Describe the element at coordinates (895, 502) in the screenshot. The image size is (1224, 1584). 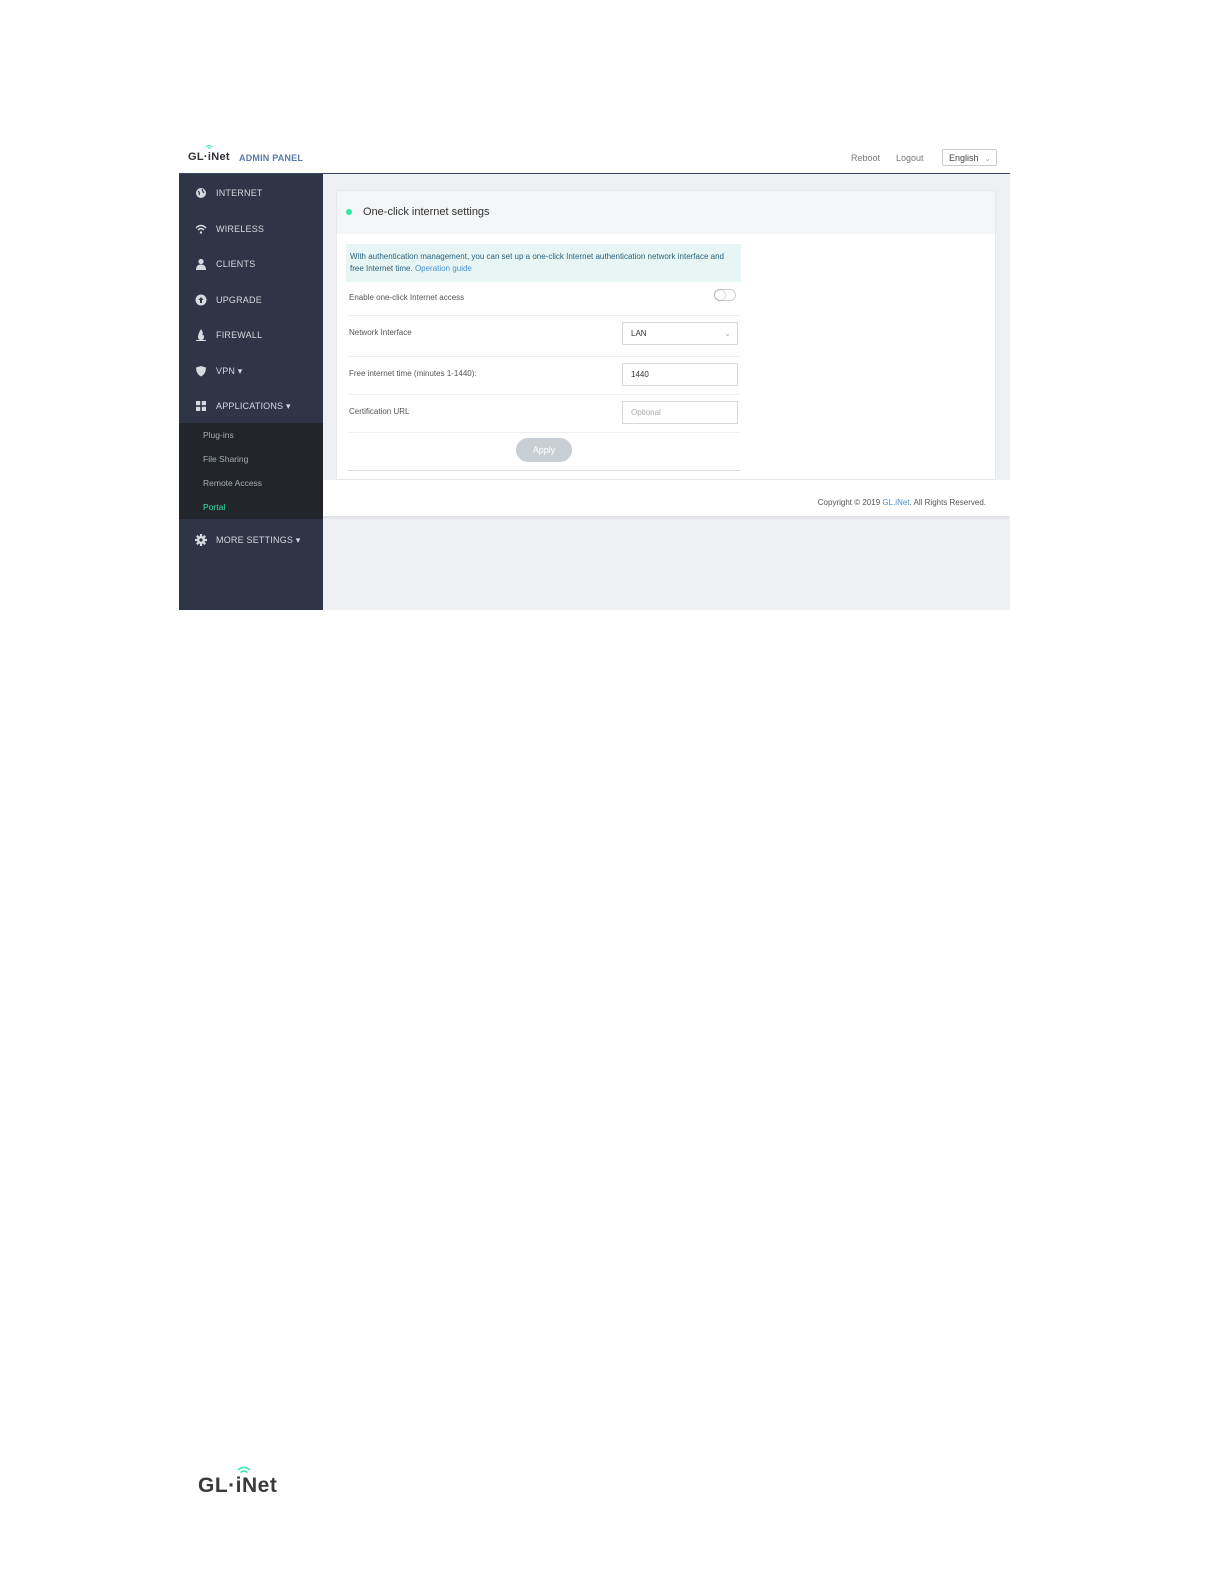
I see `copyright-company-link: GL.iNet` at that location.